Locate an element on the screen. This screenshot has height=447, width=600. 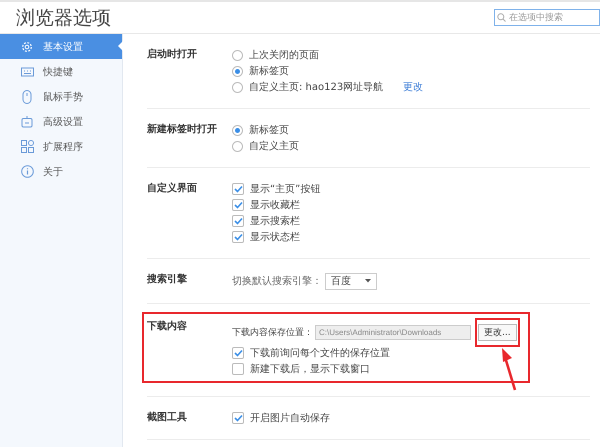
option-label: 开启图片自动保存 is located at coordinates (290, 418).